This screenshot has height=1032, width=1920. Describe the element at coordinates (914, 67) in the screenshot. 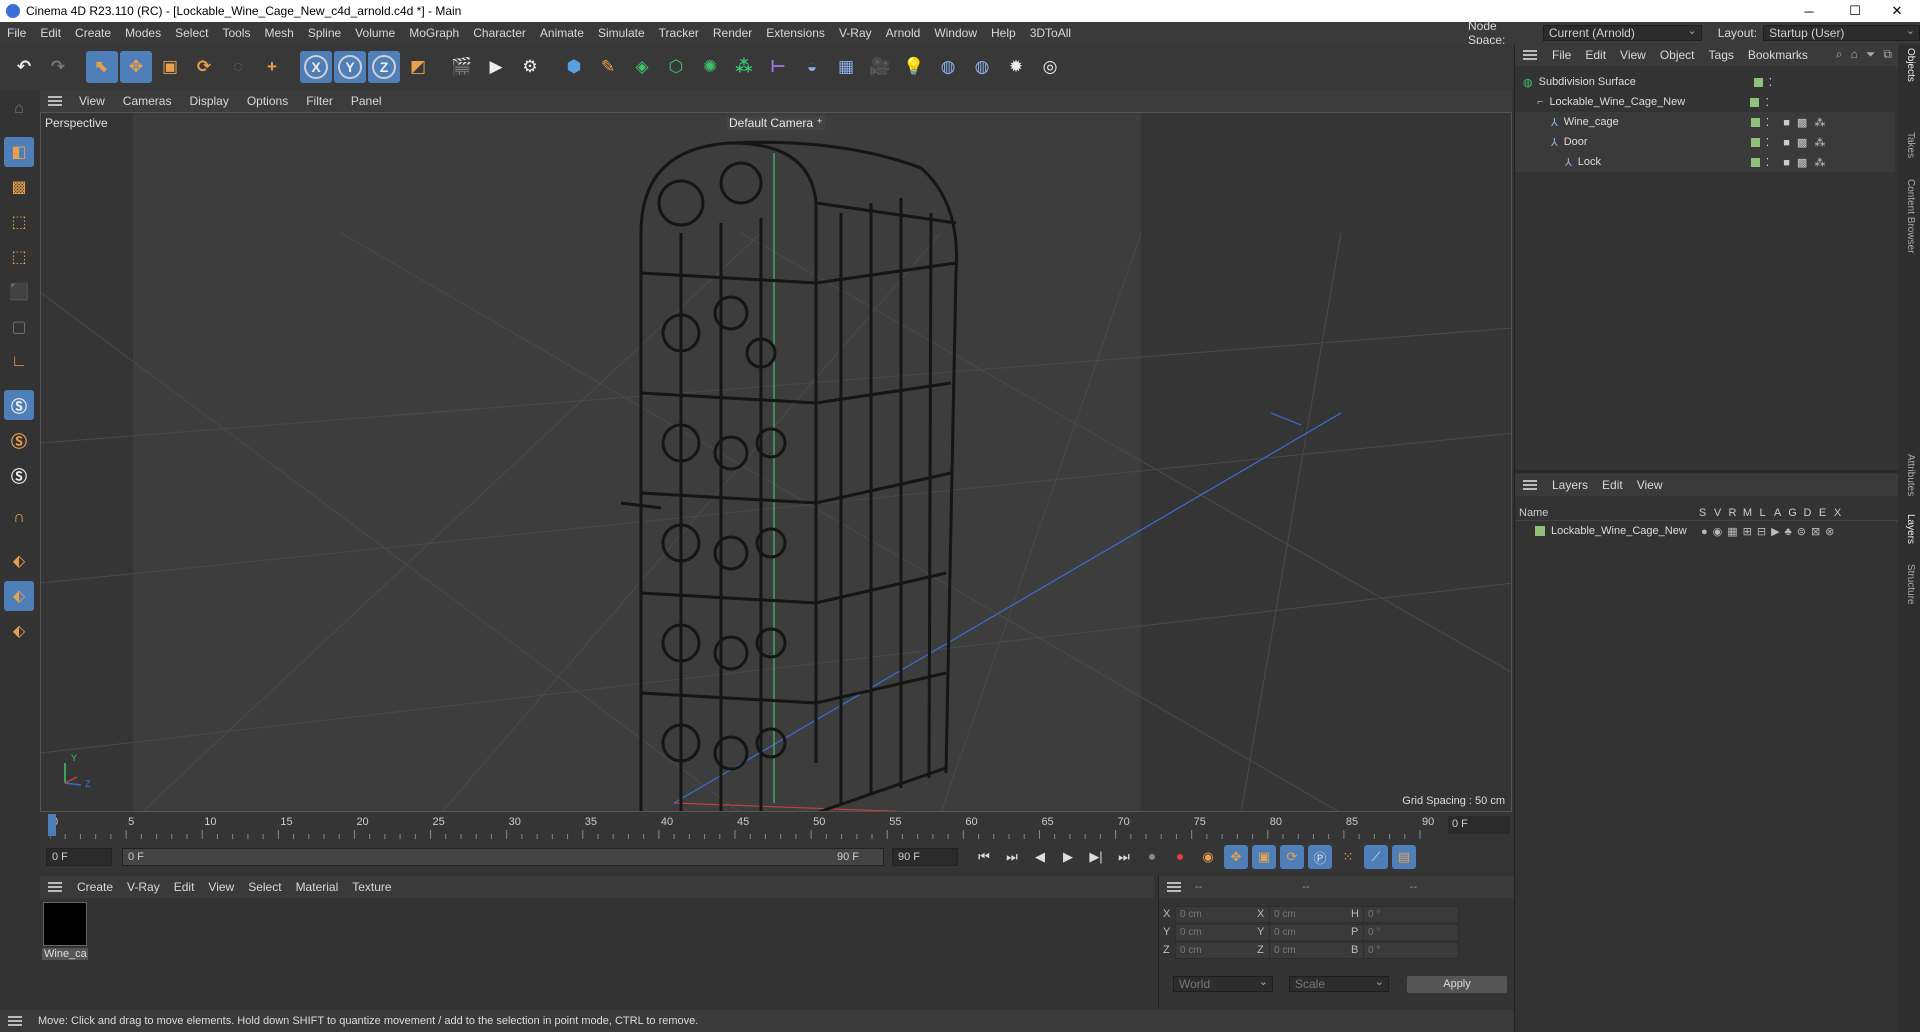

I see `light-icon: 💡` at that location.